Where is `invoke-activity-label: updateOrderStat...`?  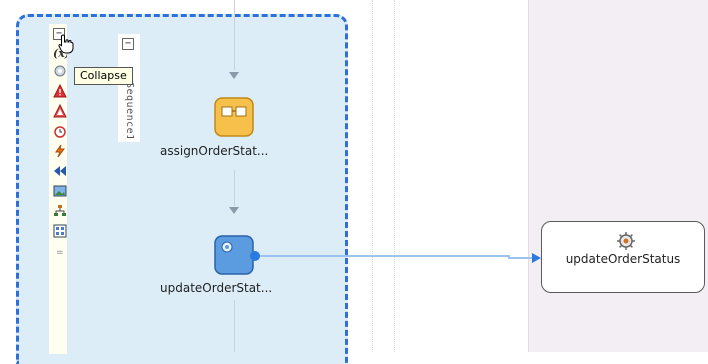
invoke-activity-label: updateOrderStat... is located at coordinates (216, 288).